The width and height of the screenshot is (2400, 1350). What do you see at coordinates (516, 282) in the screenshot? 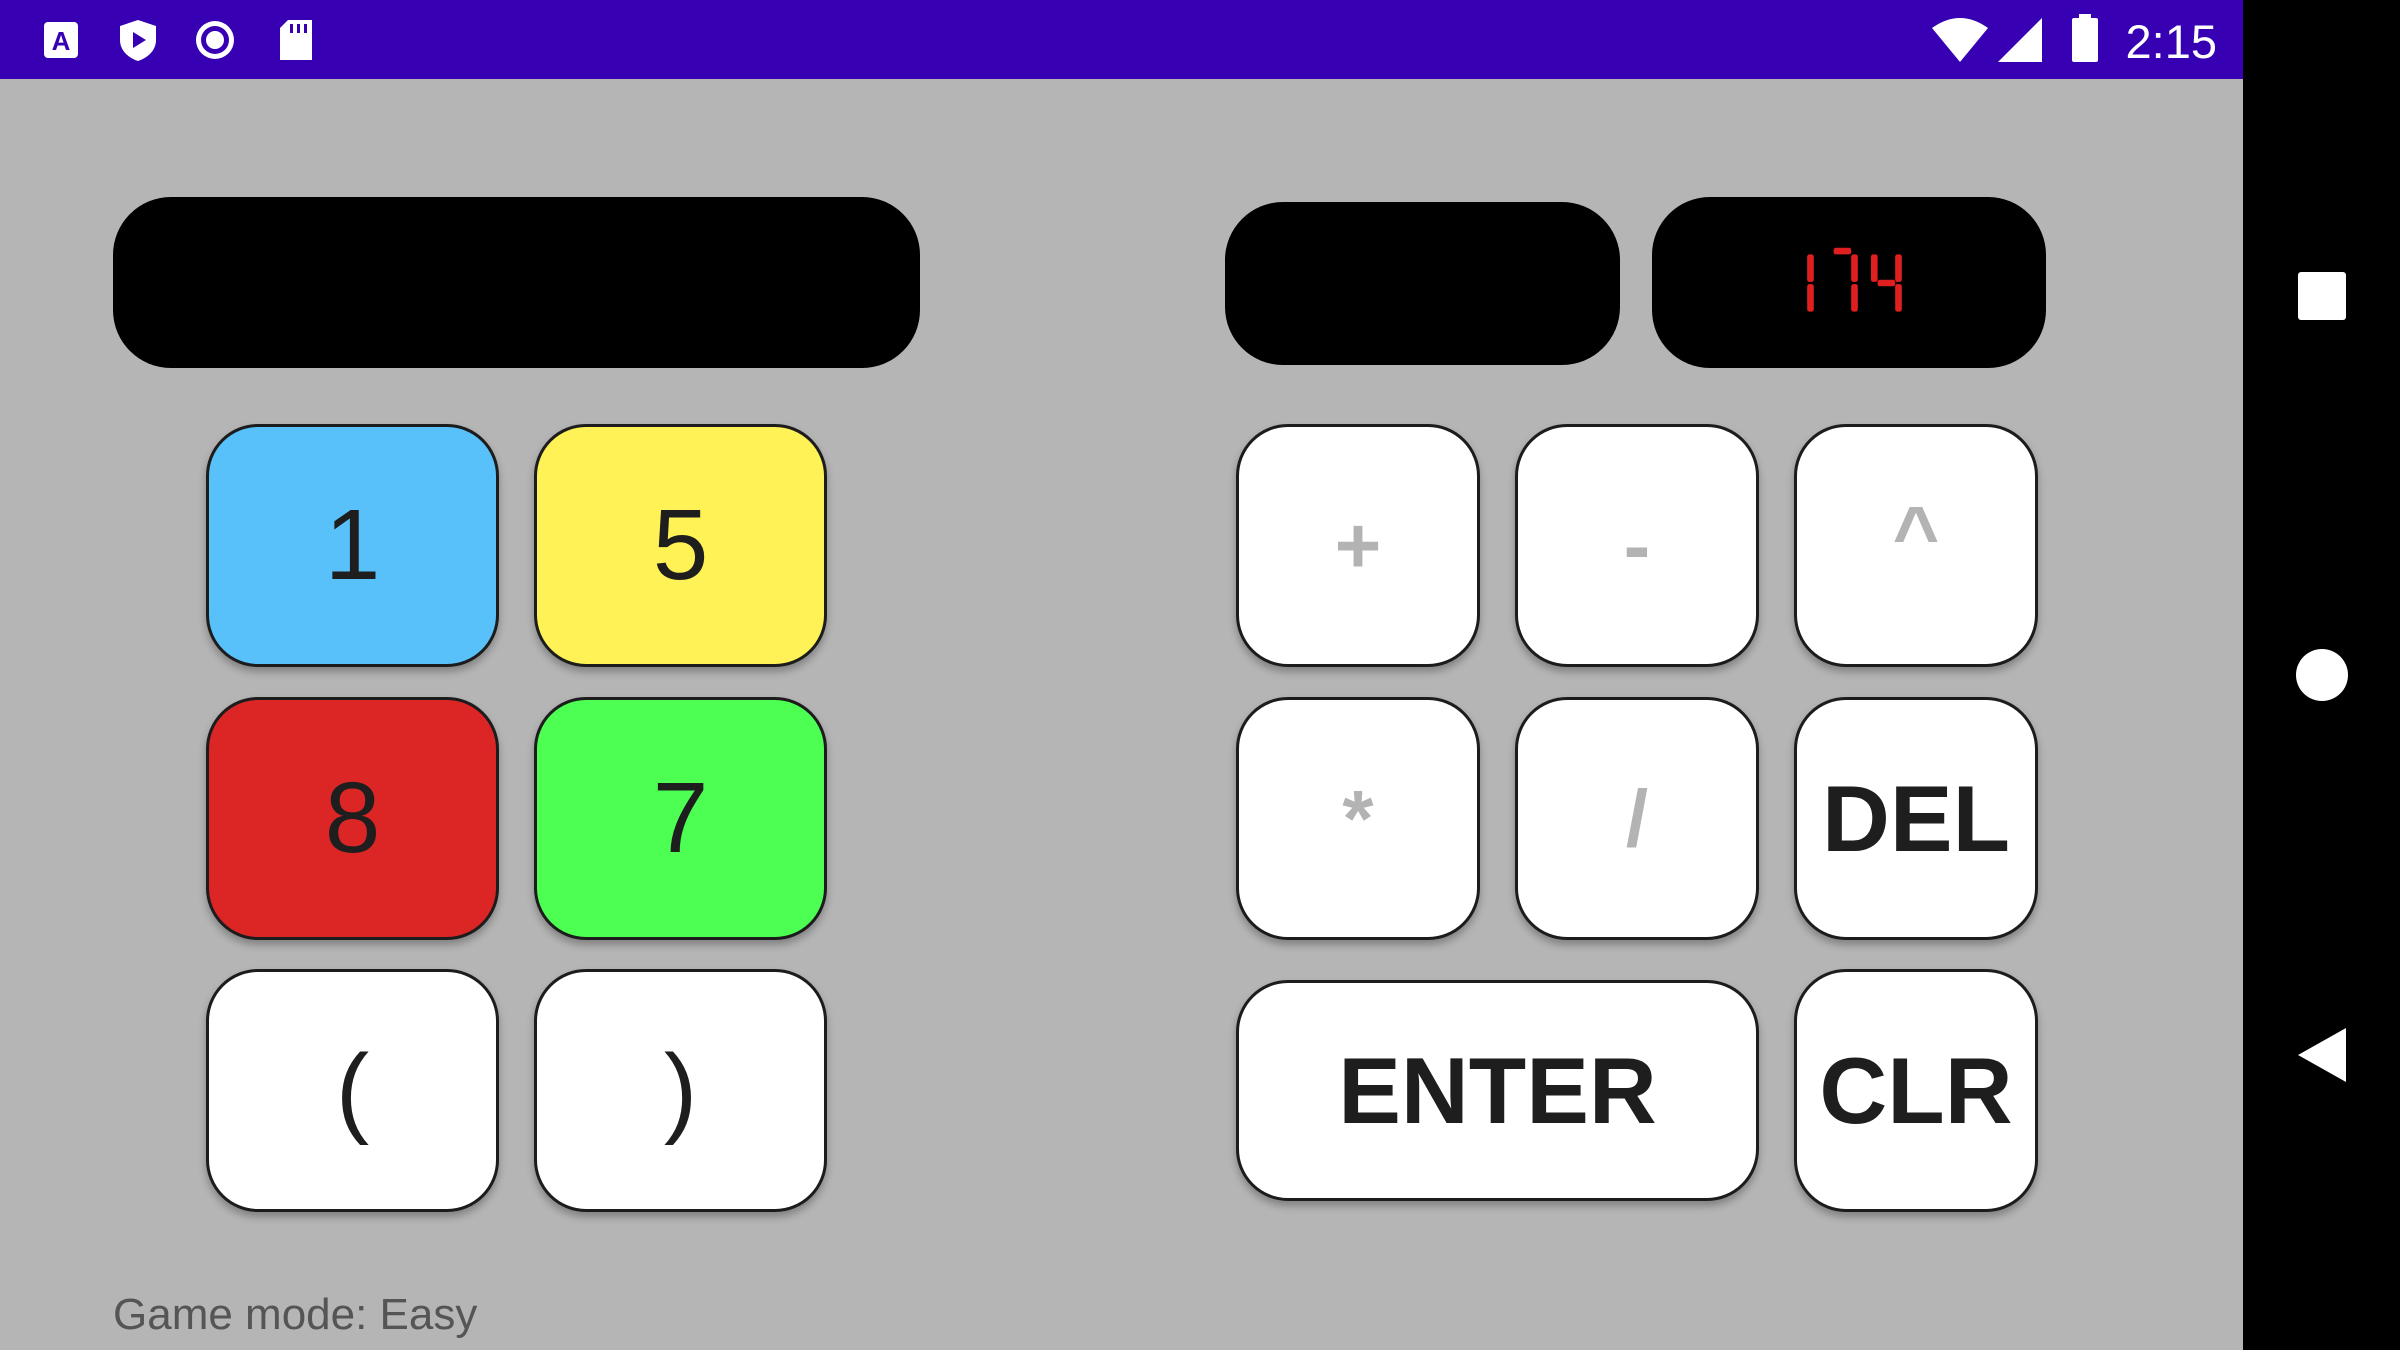
I see `expression-display` at bounding box center [516, 282].